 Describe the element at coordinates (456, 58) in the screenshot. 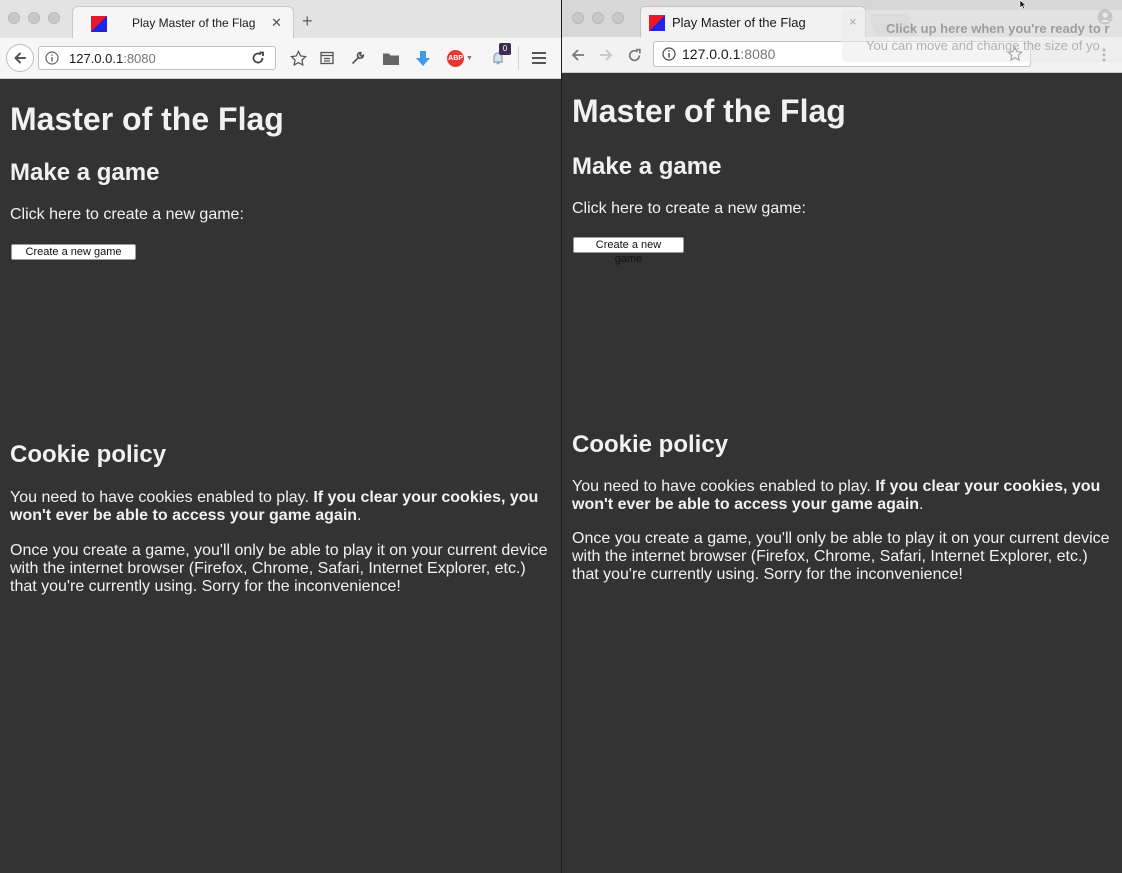

I see `adblock-label: ABP` at that location.